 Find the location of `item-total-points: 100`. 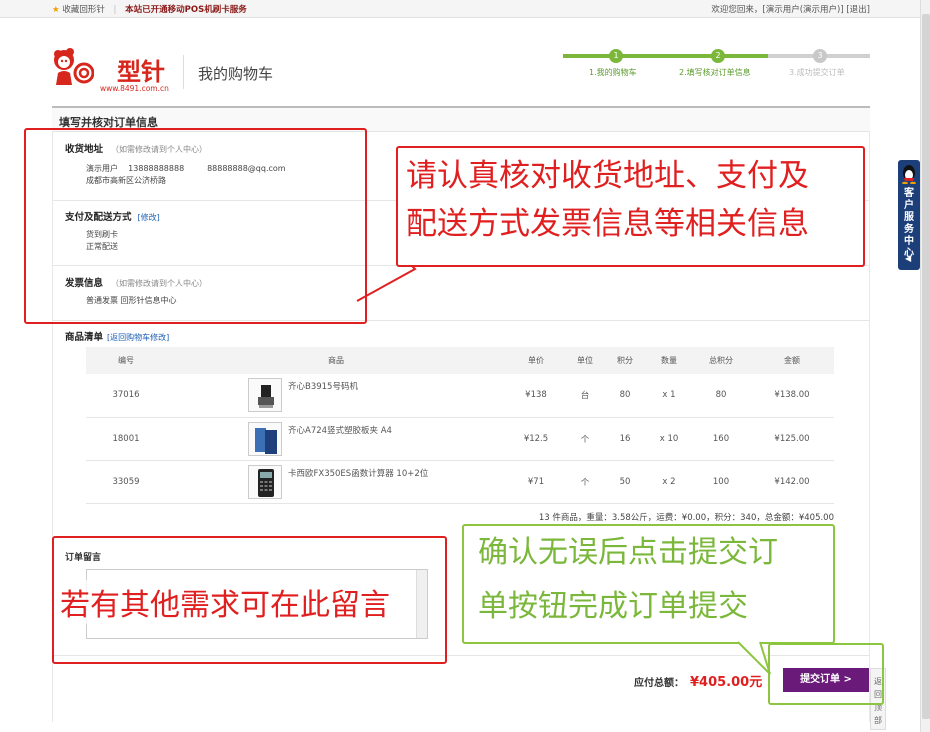

item-total-points: 100 is located at coordinates (721, 482).